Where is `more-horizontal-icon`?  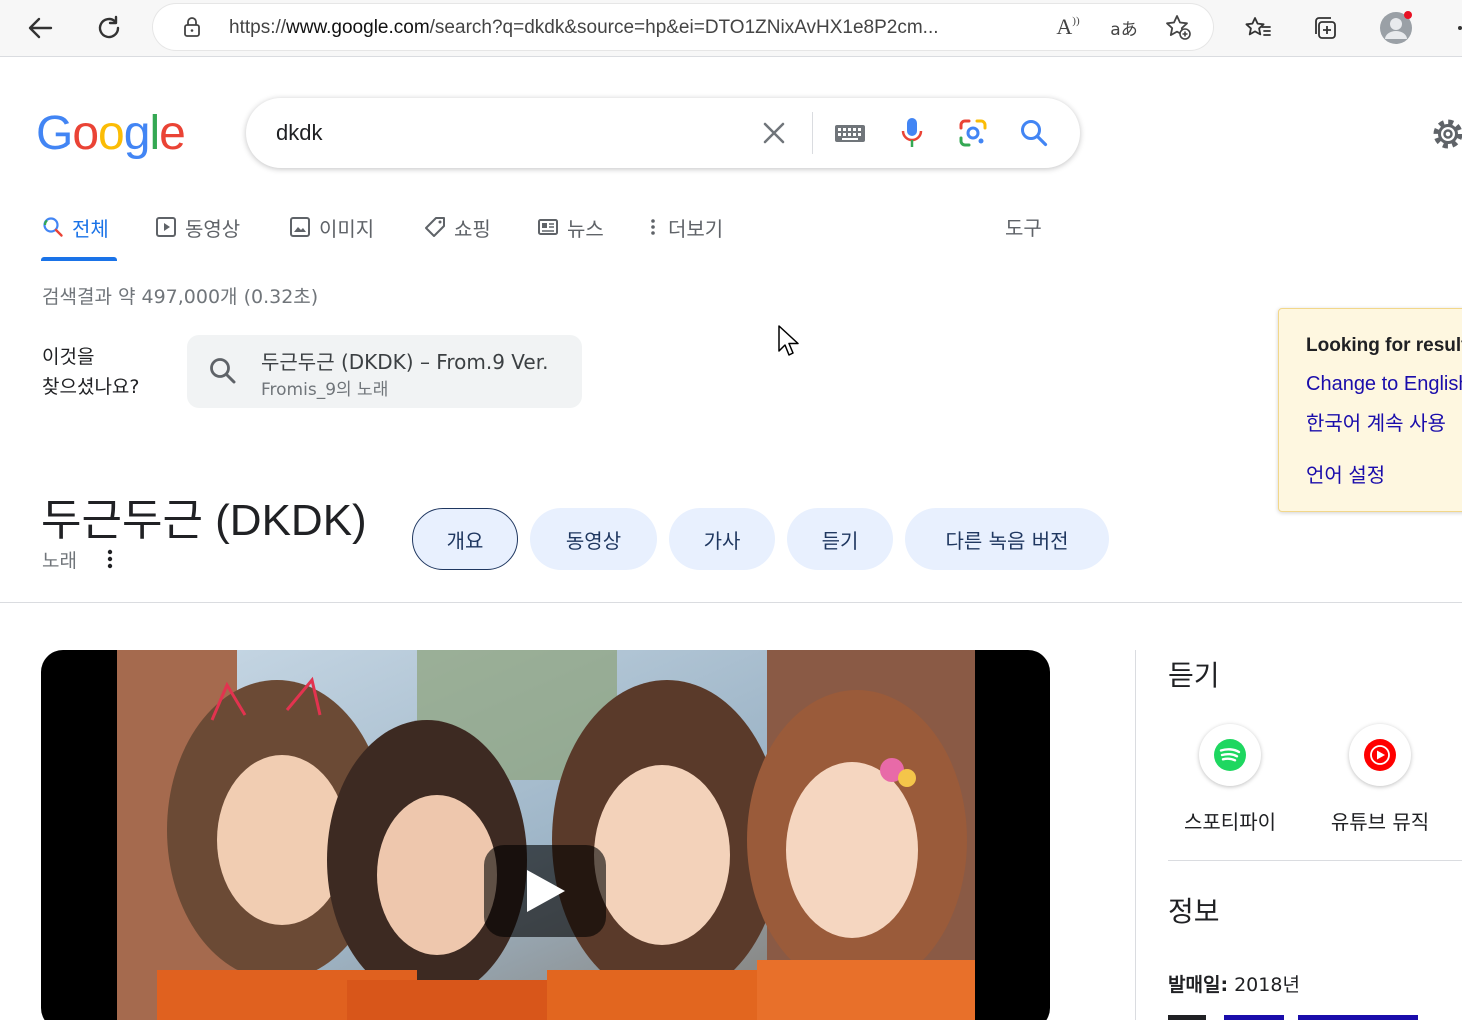
more-horizontal-icon is located at coordinates (1460, 28).